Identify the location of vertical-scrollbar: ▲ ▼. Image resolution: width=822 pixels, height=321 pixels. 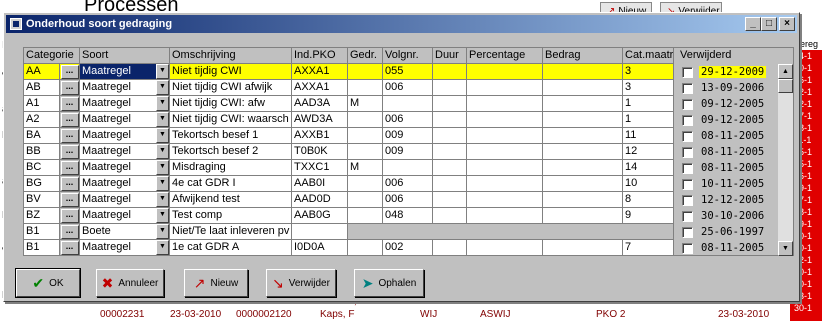
(785, 160).